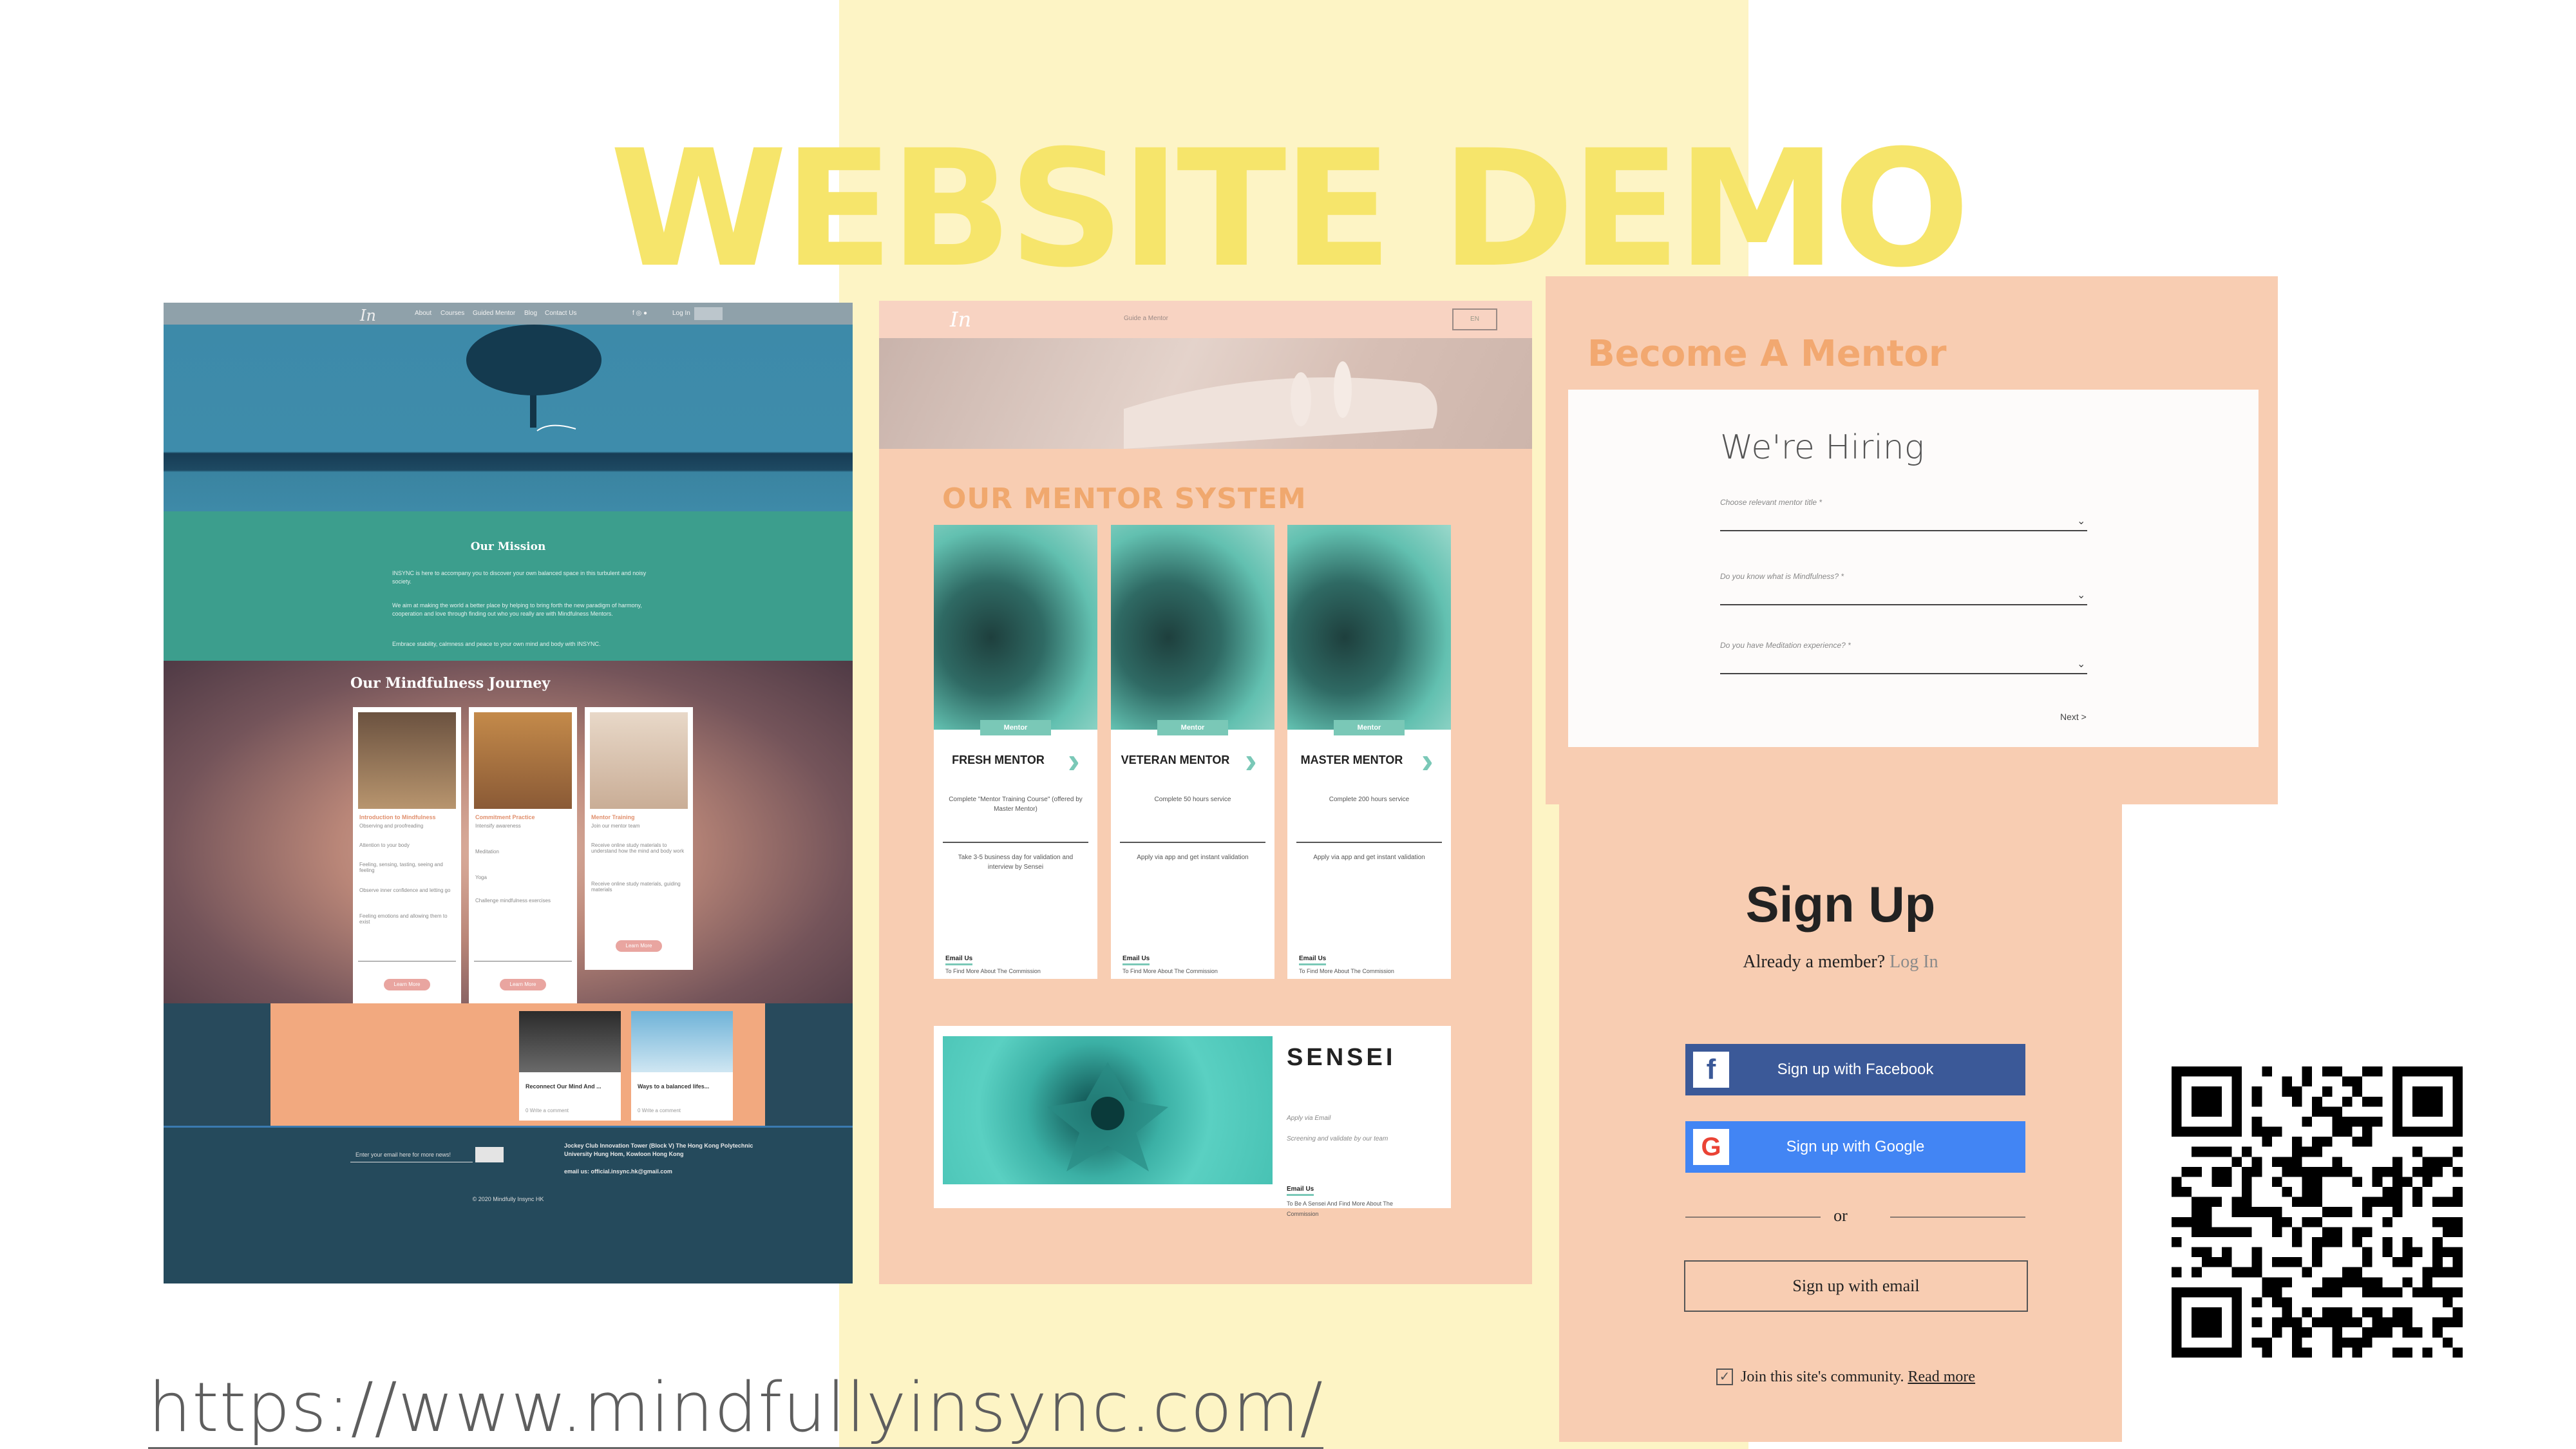 The image size is (2576, 1449). I want to click on succulent-image, so click(1108, 1110).